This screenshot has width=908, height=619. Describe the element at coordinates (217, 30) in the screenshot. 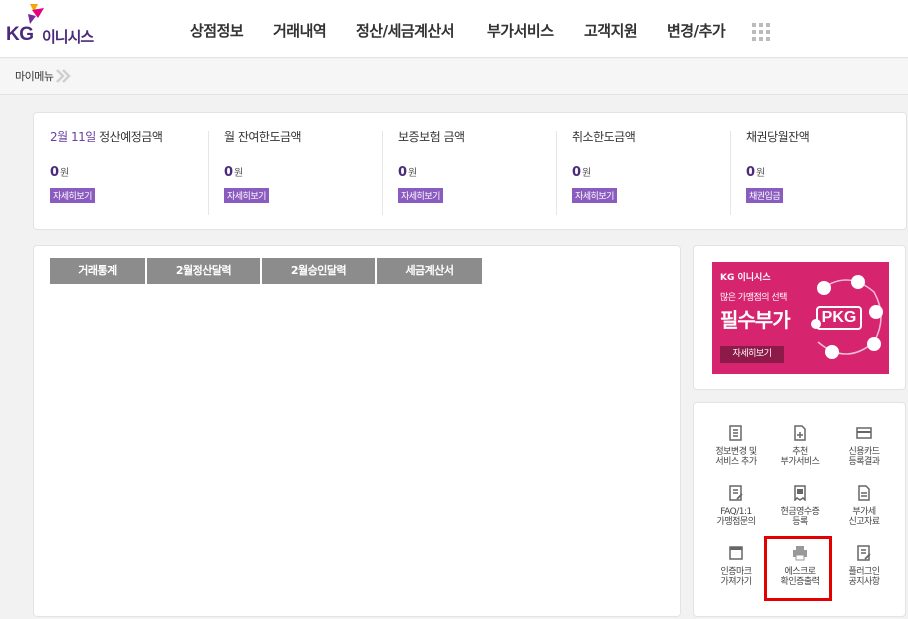

I see `nav-store-info: 상점정보` at that location.